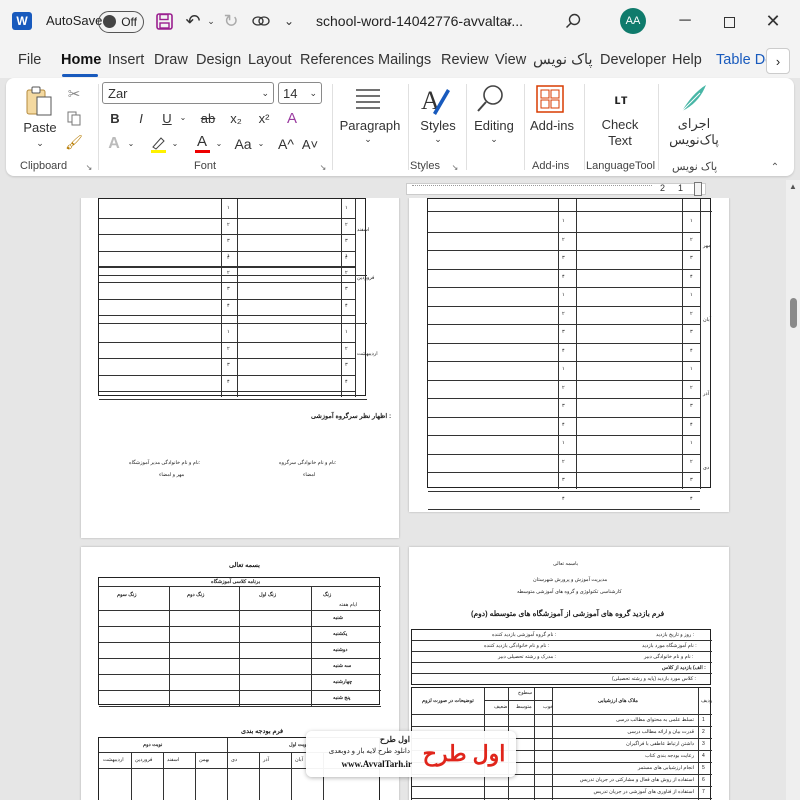 The image size is (800, 800). I want to click on tab-developer: Developer, so click(633, 60).